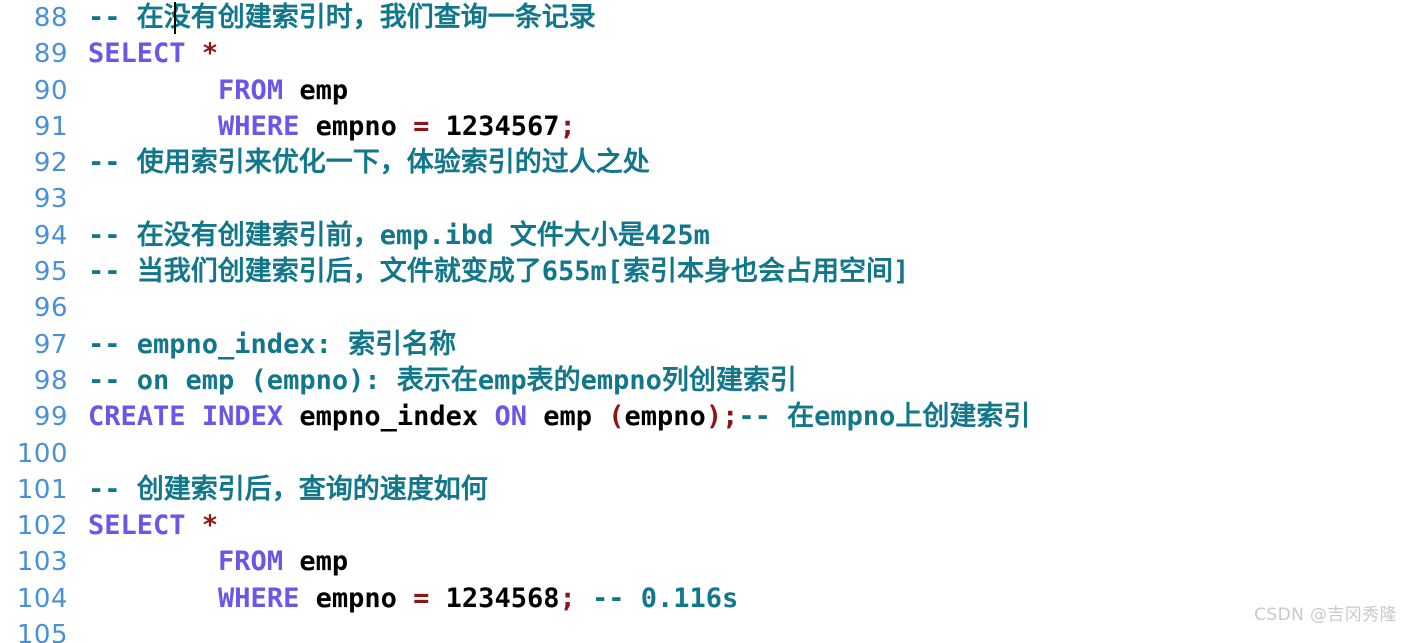  Describe the element at coordinates (342, 17) in the screenshot. I see `token-comment: -- 在没有创建索引时，我们查询一条记录` at that location.